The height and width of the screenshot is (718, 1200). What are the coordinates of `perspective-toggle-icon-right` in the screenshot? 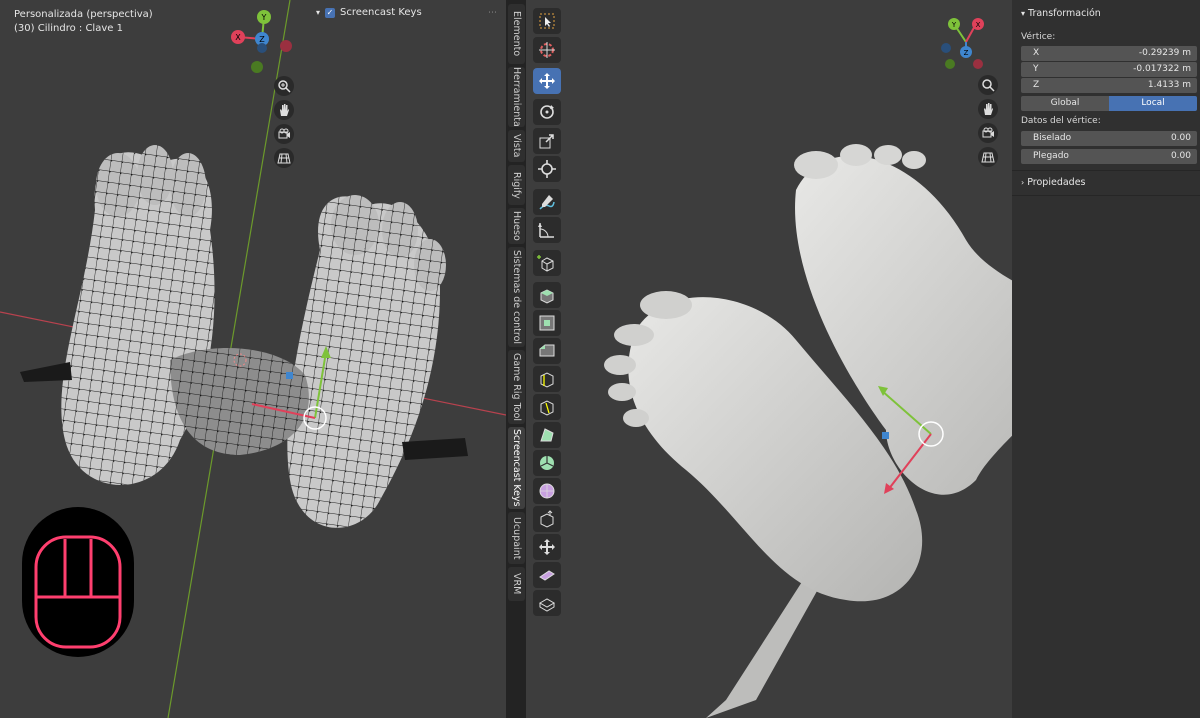 It's located at (988, 157).